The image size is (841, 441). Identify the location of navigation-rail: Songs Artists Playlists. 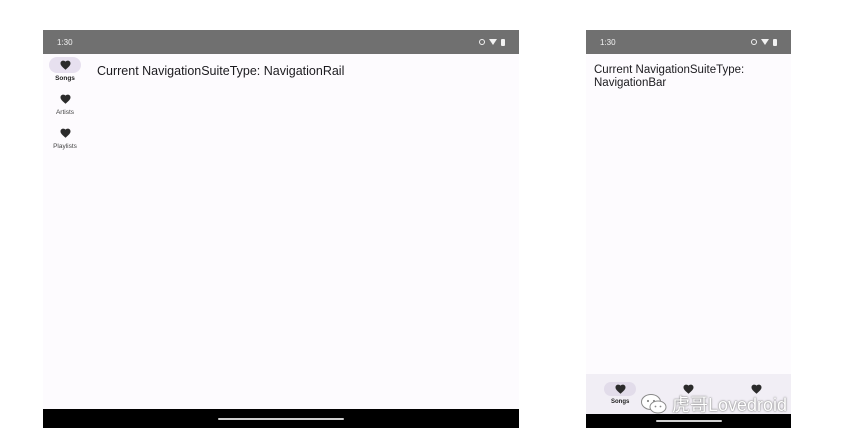
(65, 105).